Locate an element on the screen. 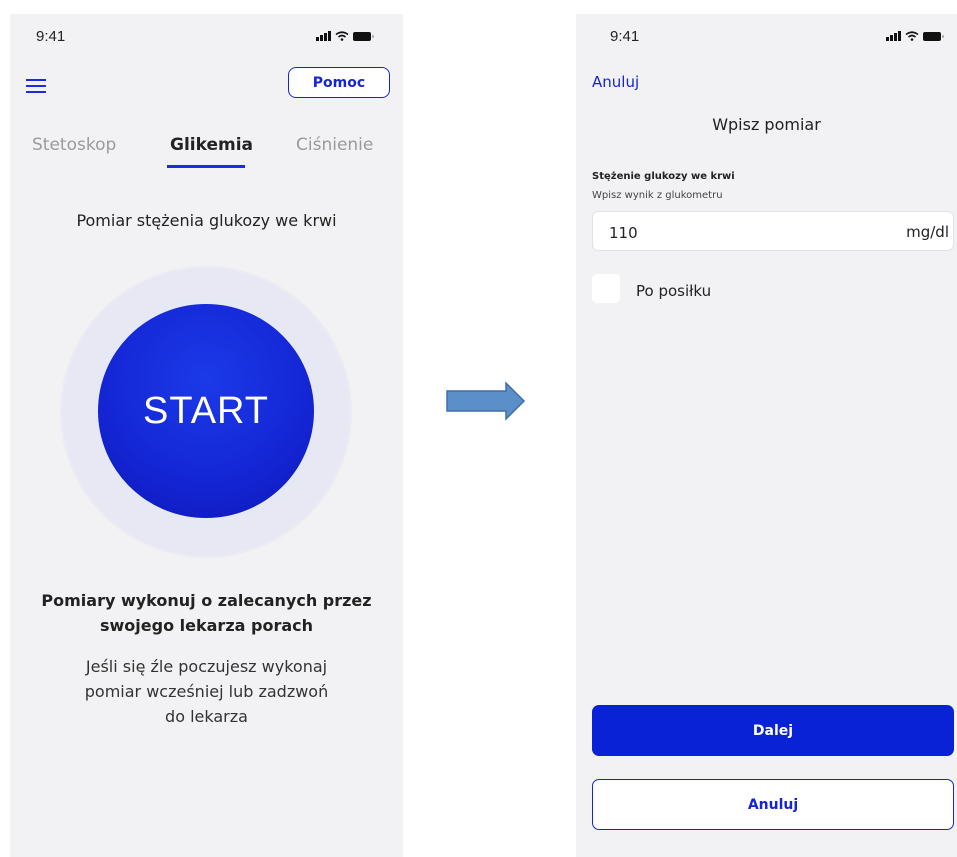 The width and height of the screenshot is (957, 857). cancel-link: Anuluj is located at coordinates (615, 82).